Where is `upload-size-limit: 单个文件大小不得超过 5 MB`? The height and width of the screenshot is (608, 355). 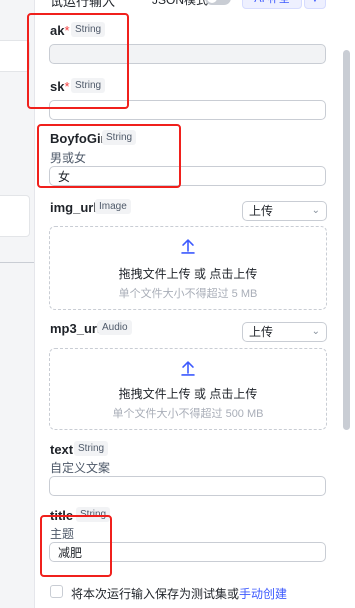 upload-size-limit: 单个文件大小不得超过 5 MB is located at coordinates (188, 294).